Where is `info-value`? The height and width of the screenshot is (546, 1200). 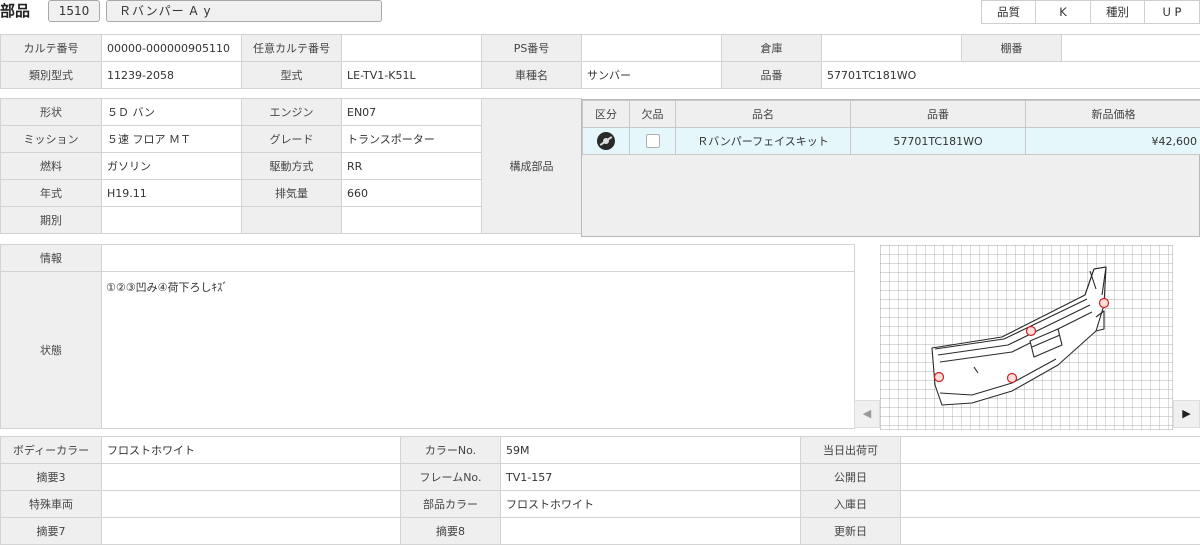 info-value is located at coordinates (478, 258).